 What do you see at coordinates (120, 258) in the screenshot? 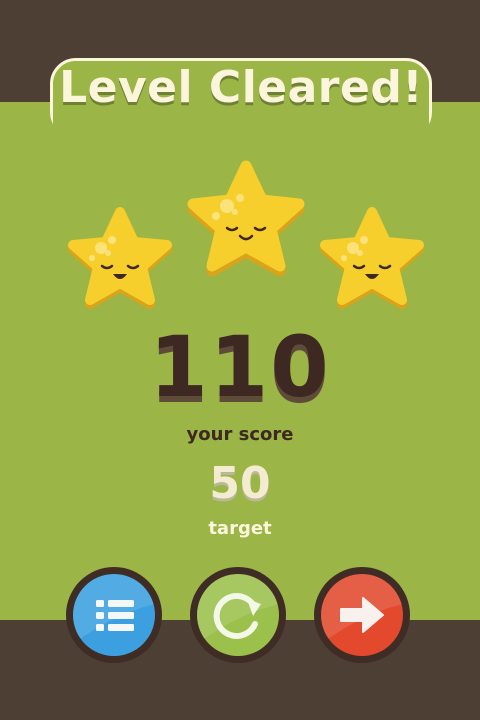
I see `star-icon-left` at bounding box center [120, 258].